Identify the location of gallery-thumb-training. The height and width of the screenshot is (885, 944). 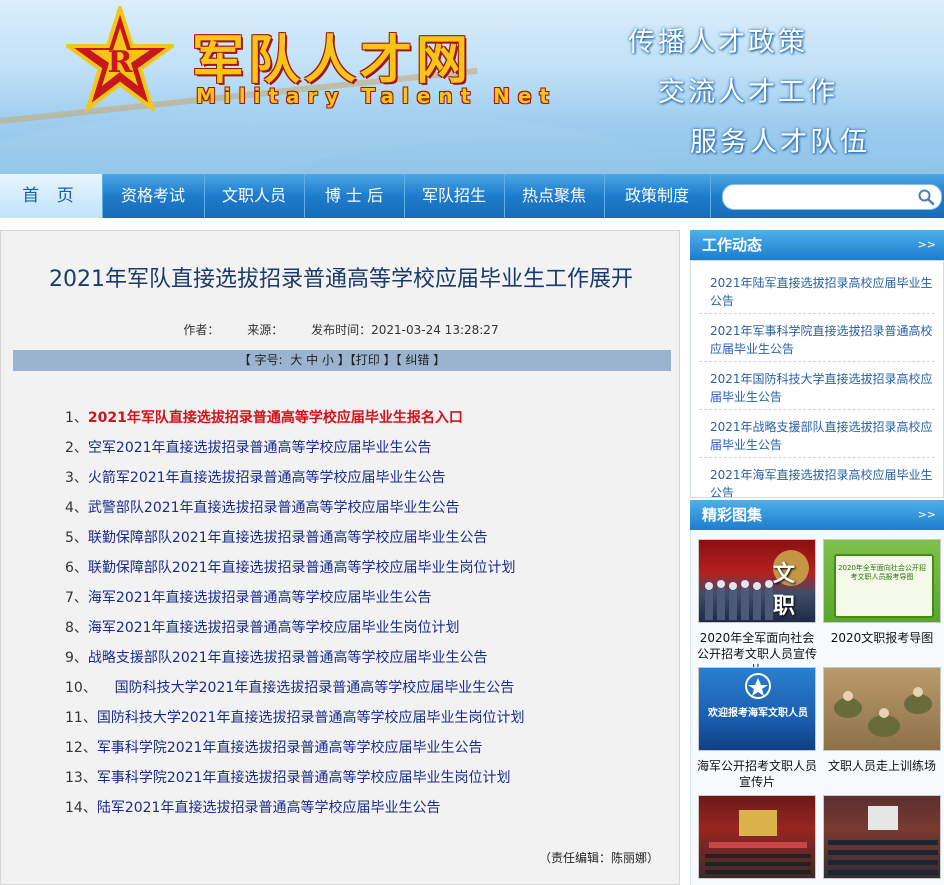
(882, 709).